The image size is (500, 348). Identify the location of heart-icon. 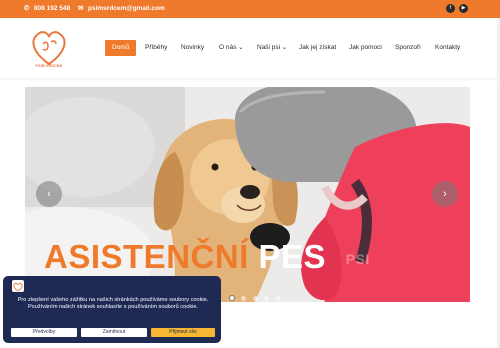
(18, 287).